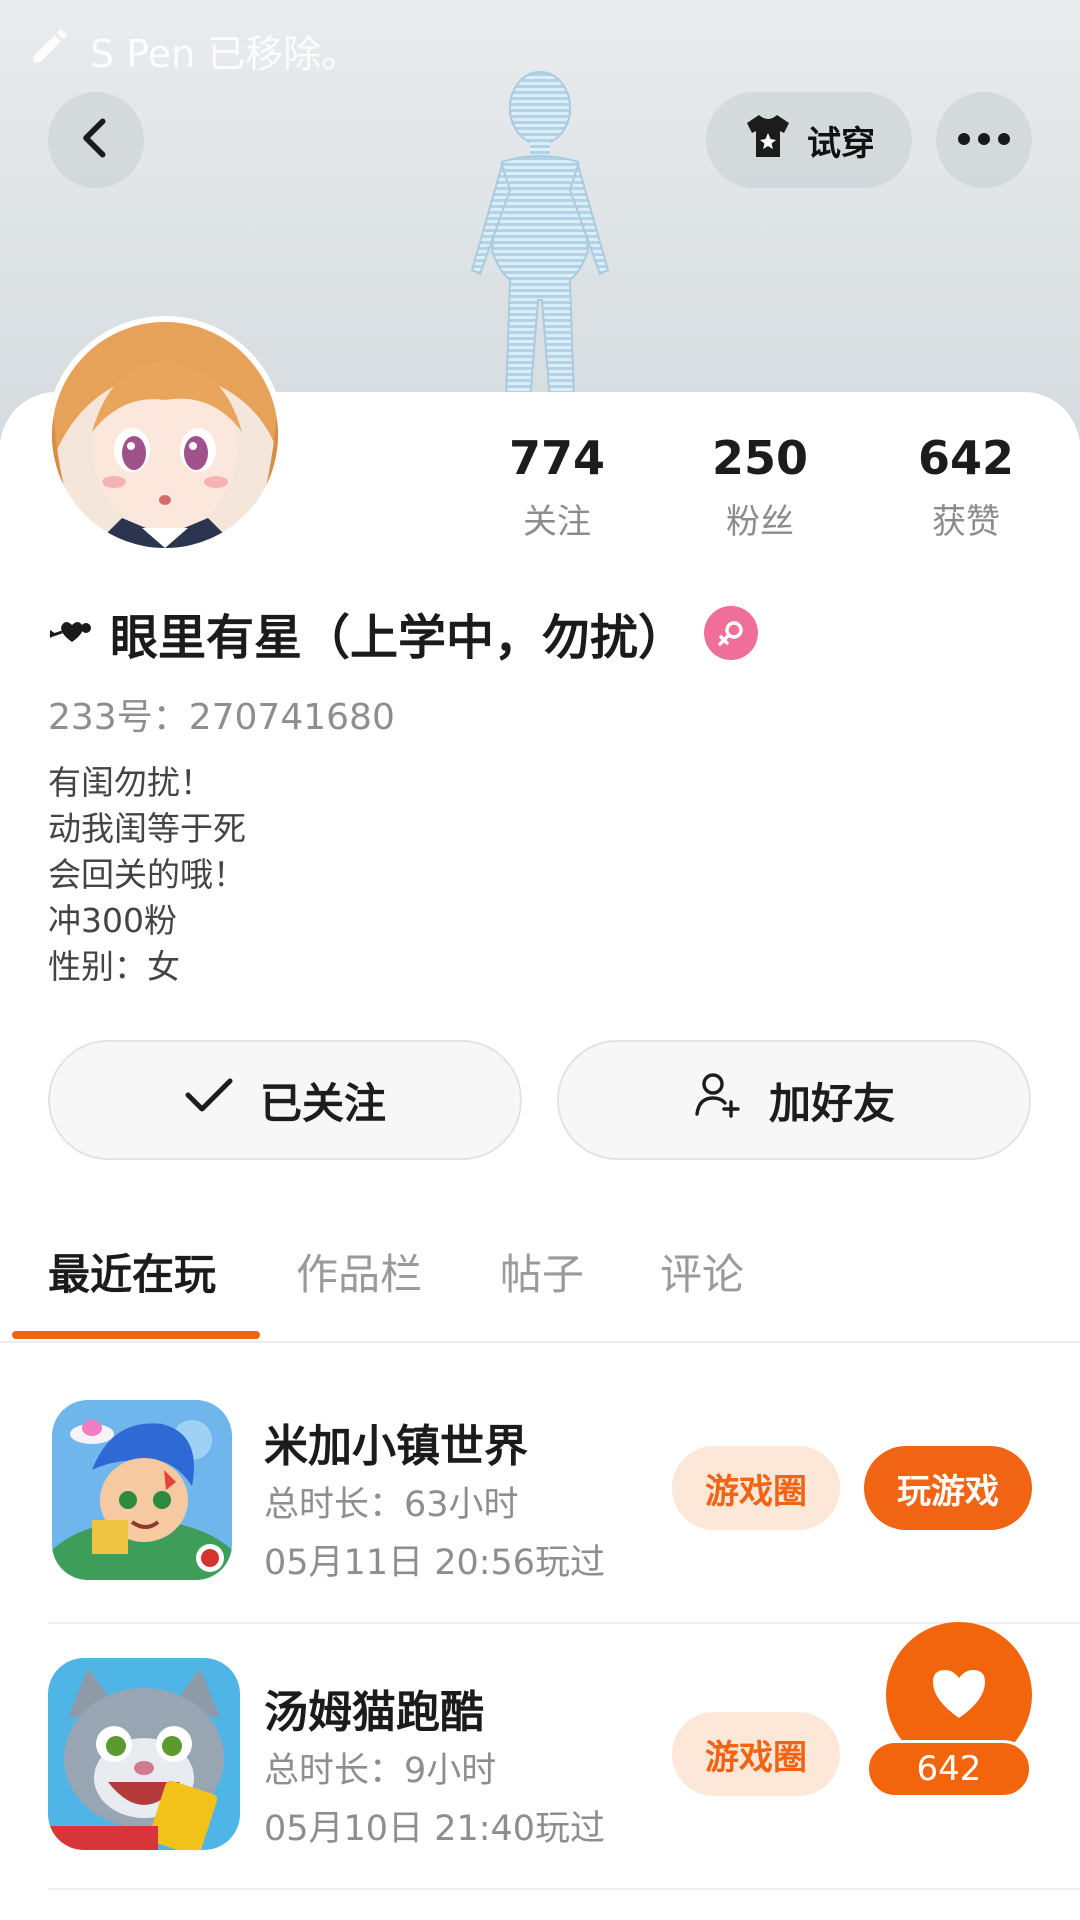 This screenshot has width=1080, height=1920. What do you see at coordinates (557, 487) in the screenshot?
I see `following-stat: 774 关注` at bounding box center [557, 487].